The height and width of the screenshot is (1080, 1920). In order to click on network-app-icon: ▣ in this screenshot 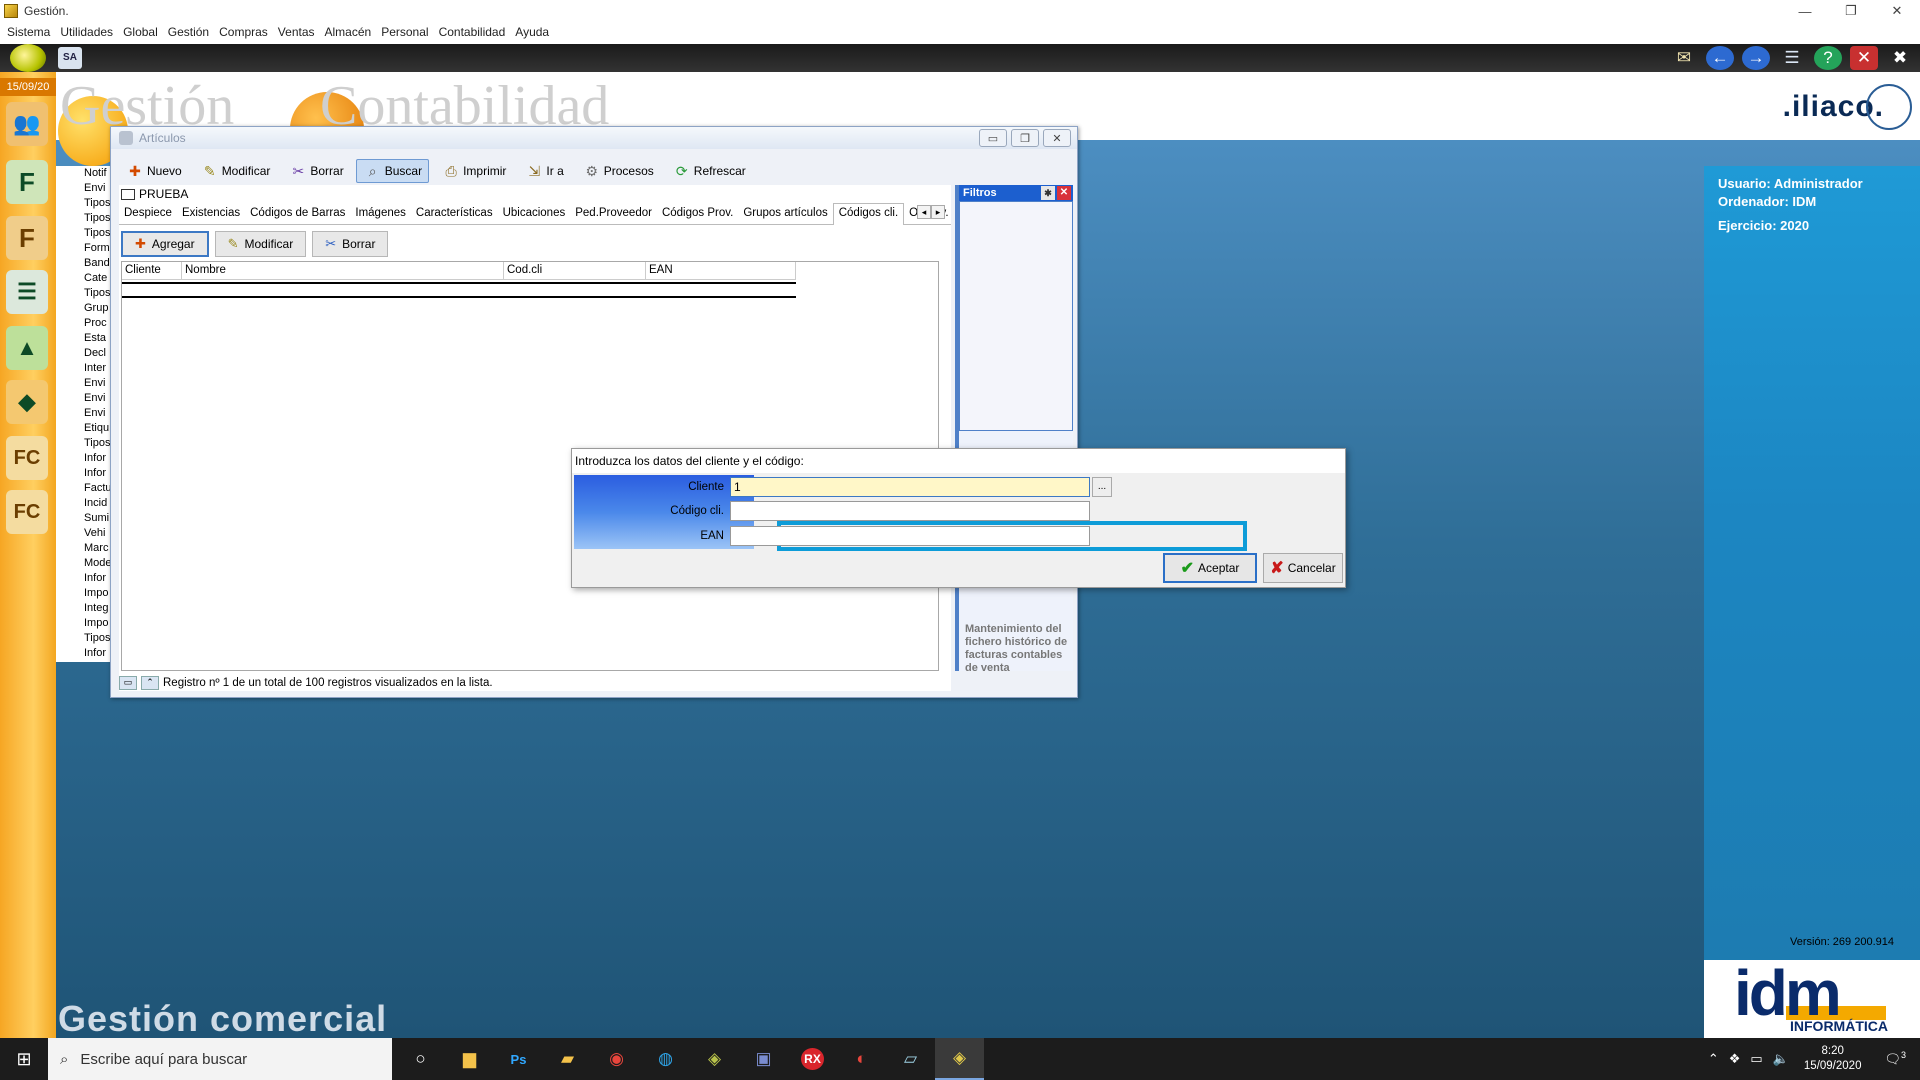, I will do `click(763, 1059)`.